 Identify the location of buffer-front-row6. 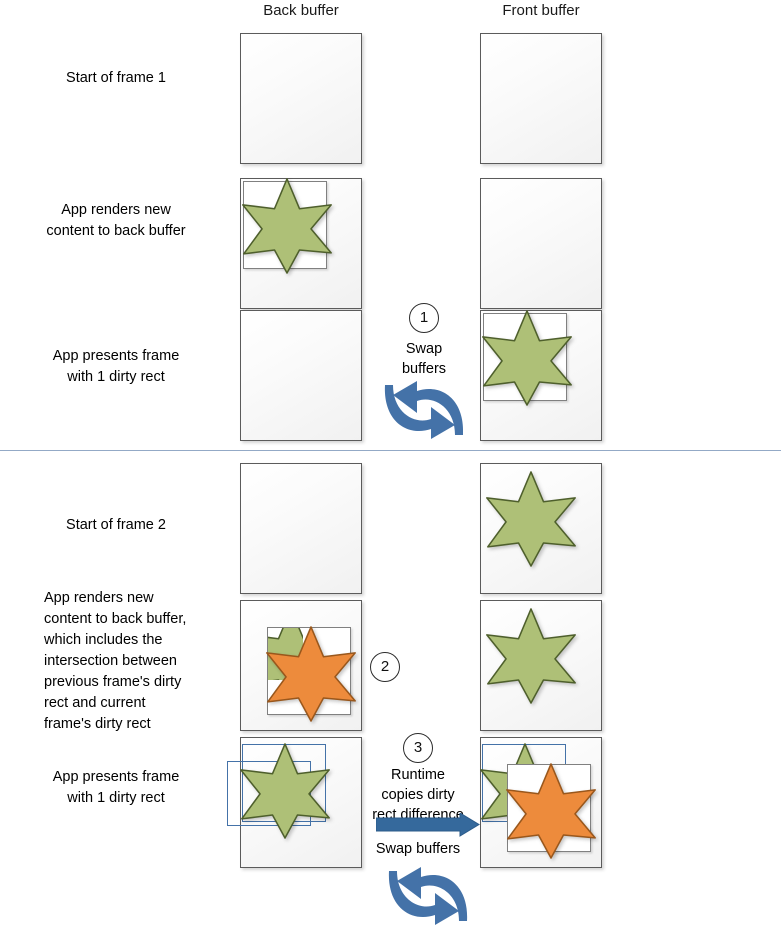
(541, 802).